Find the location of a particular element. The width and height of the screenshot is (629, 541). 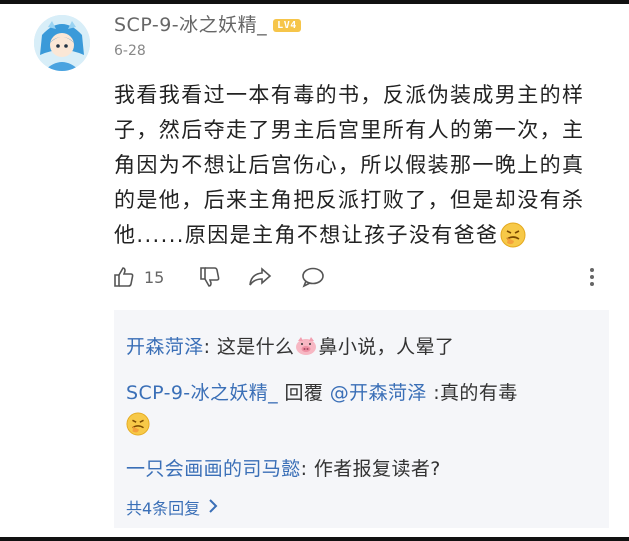

content-line: 他......原因是主角不想让孩子没有爸爸 is located at coordinates (361, 235).